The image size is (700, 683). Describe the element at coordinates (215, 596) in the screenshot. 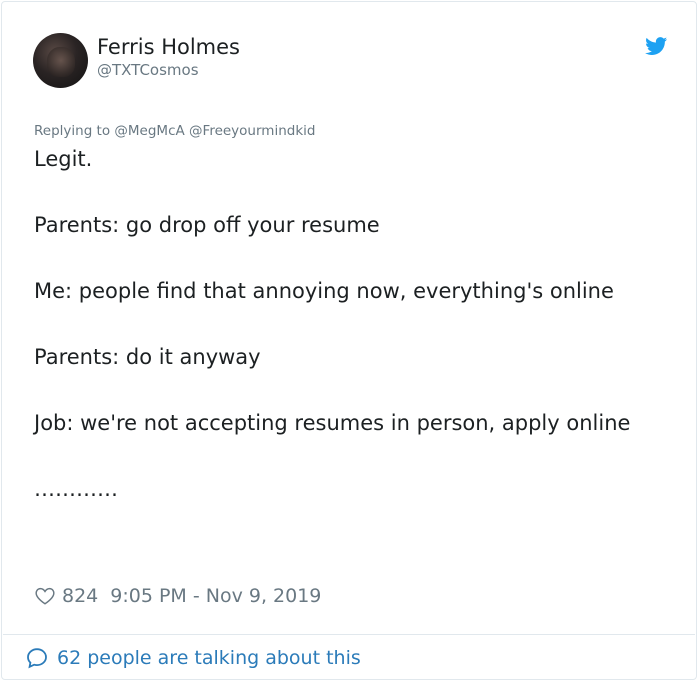

I see `tweet-timestamp: 9:05 PM - Nov 9, 2019` at that location.